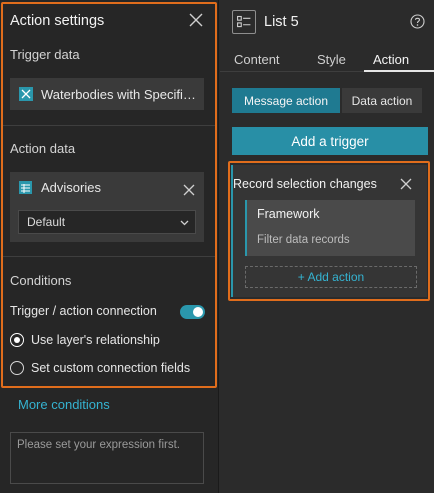  What do you see at coordinates (107, 222) in the screenshot?
I see `view-select: Default` at bounding box center [107, 222].